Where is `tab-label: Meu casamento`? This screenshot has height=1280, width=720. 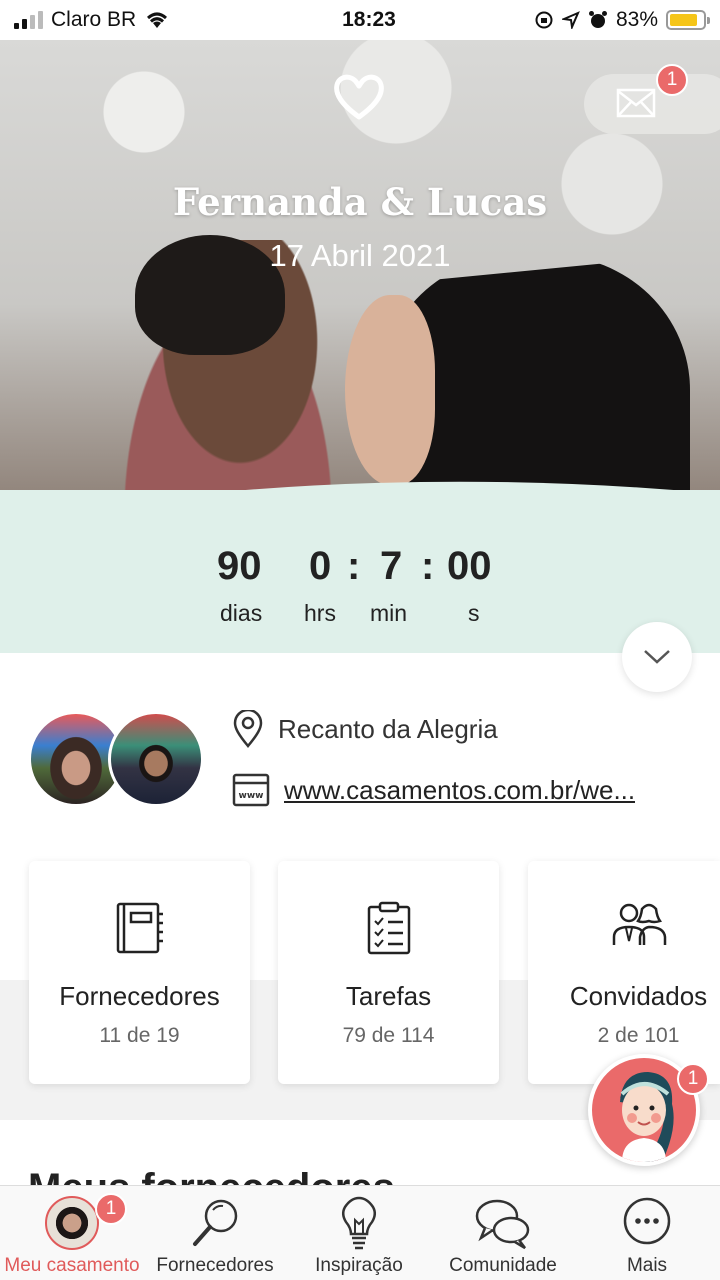 tab-label: Meu casamento is located at coordinates (72, 1265).